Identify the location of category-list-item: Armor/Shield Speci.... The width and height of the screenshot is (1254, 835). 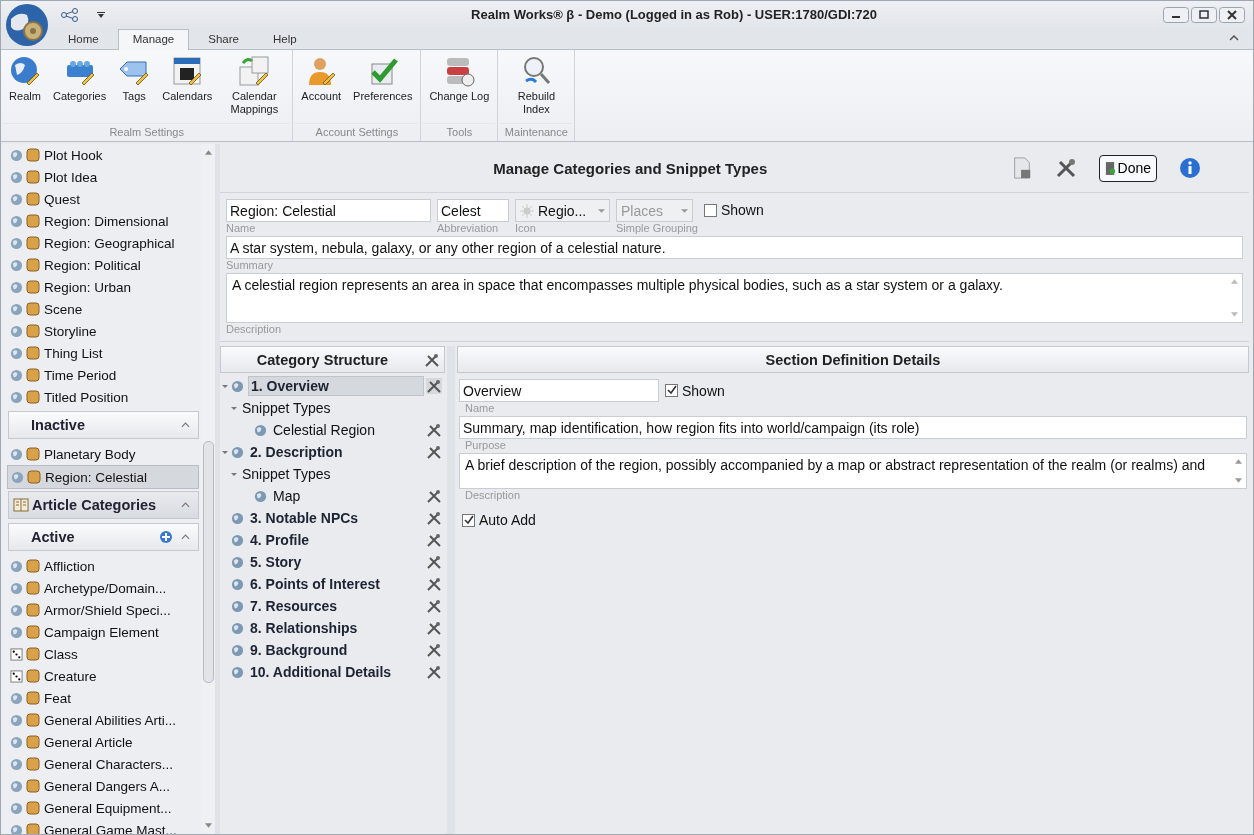
(104, 610).